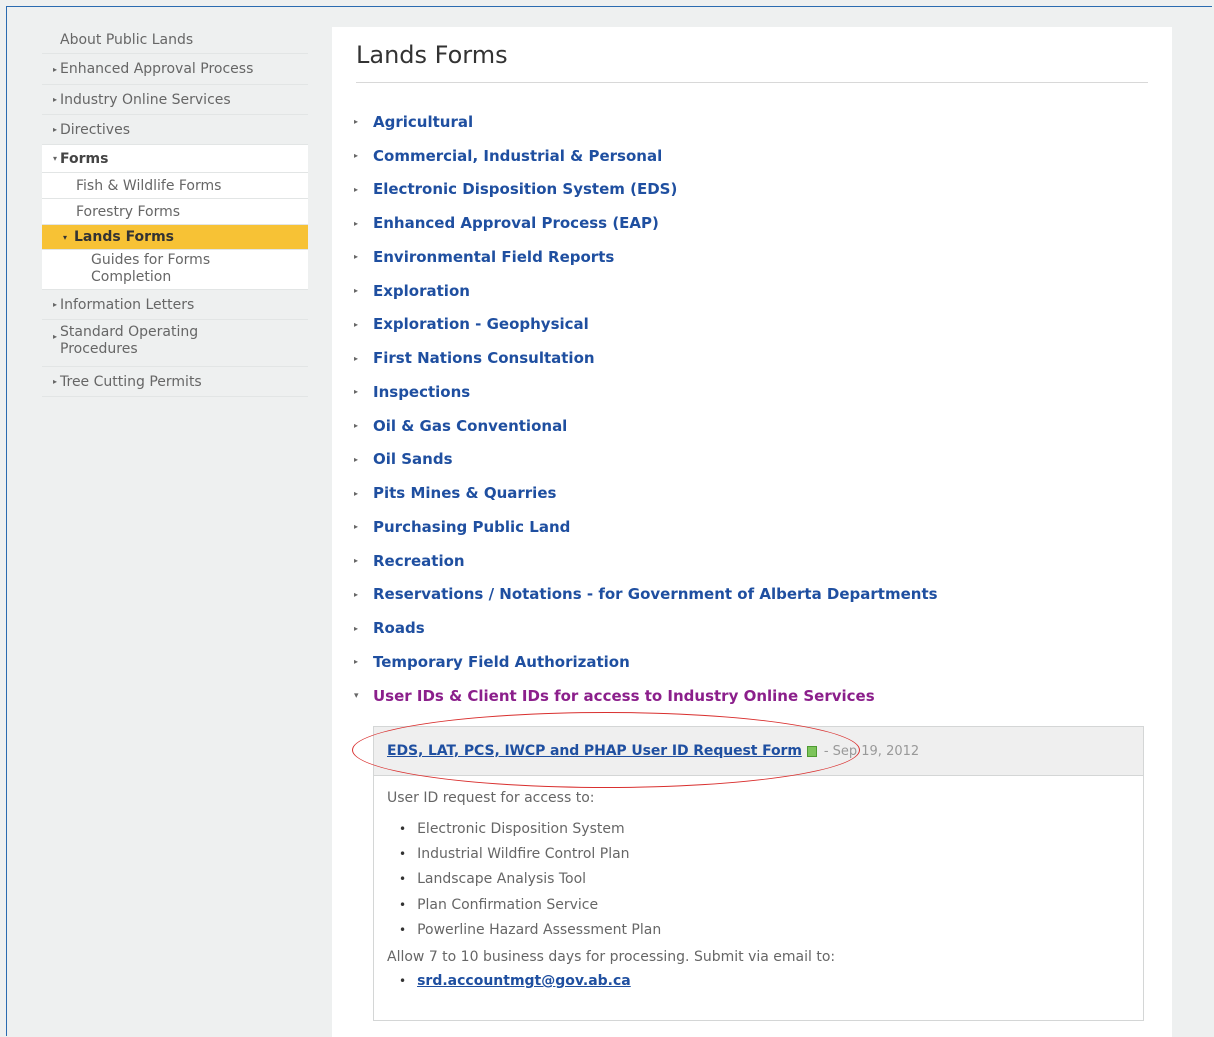 This screenshot has width=1214, height=1037. What do you see at coordinates (646, 460) in the screenshot?
I see `category-item: ▸ Oil Sands` at bounding box center [646, 460].